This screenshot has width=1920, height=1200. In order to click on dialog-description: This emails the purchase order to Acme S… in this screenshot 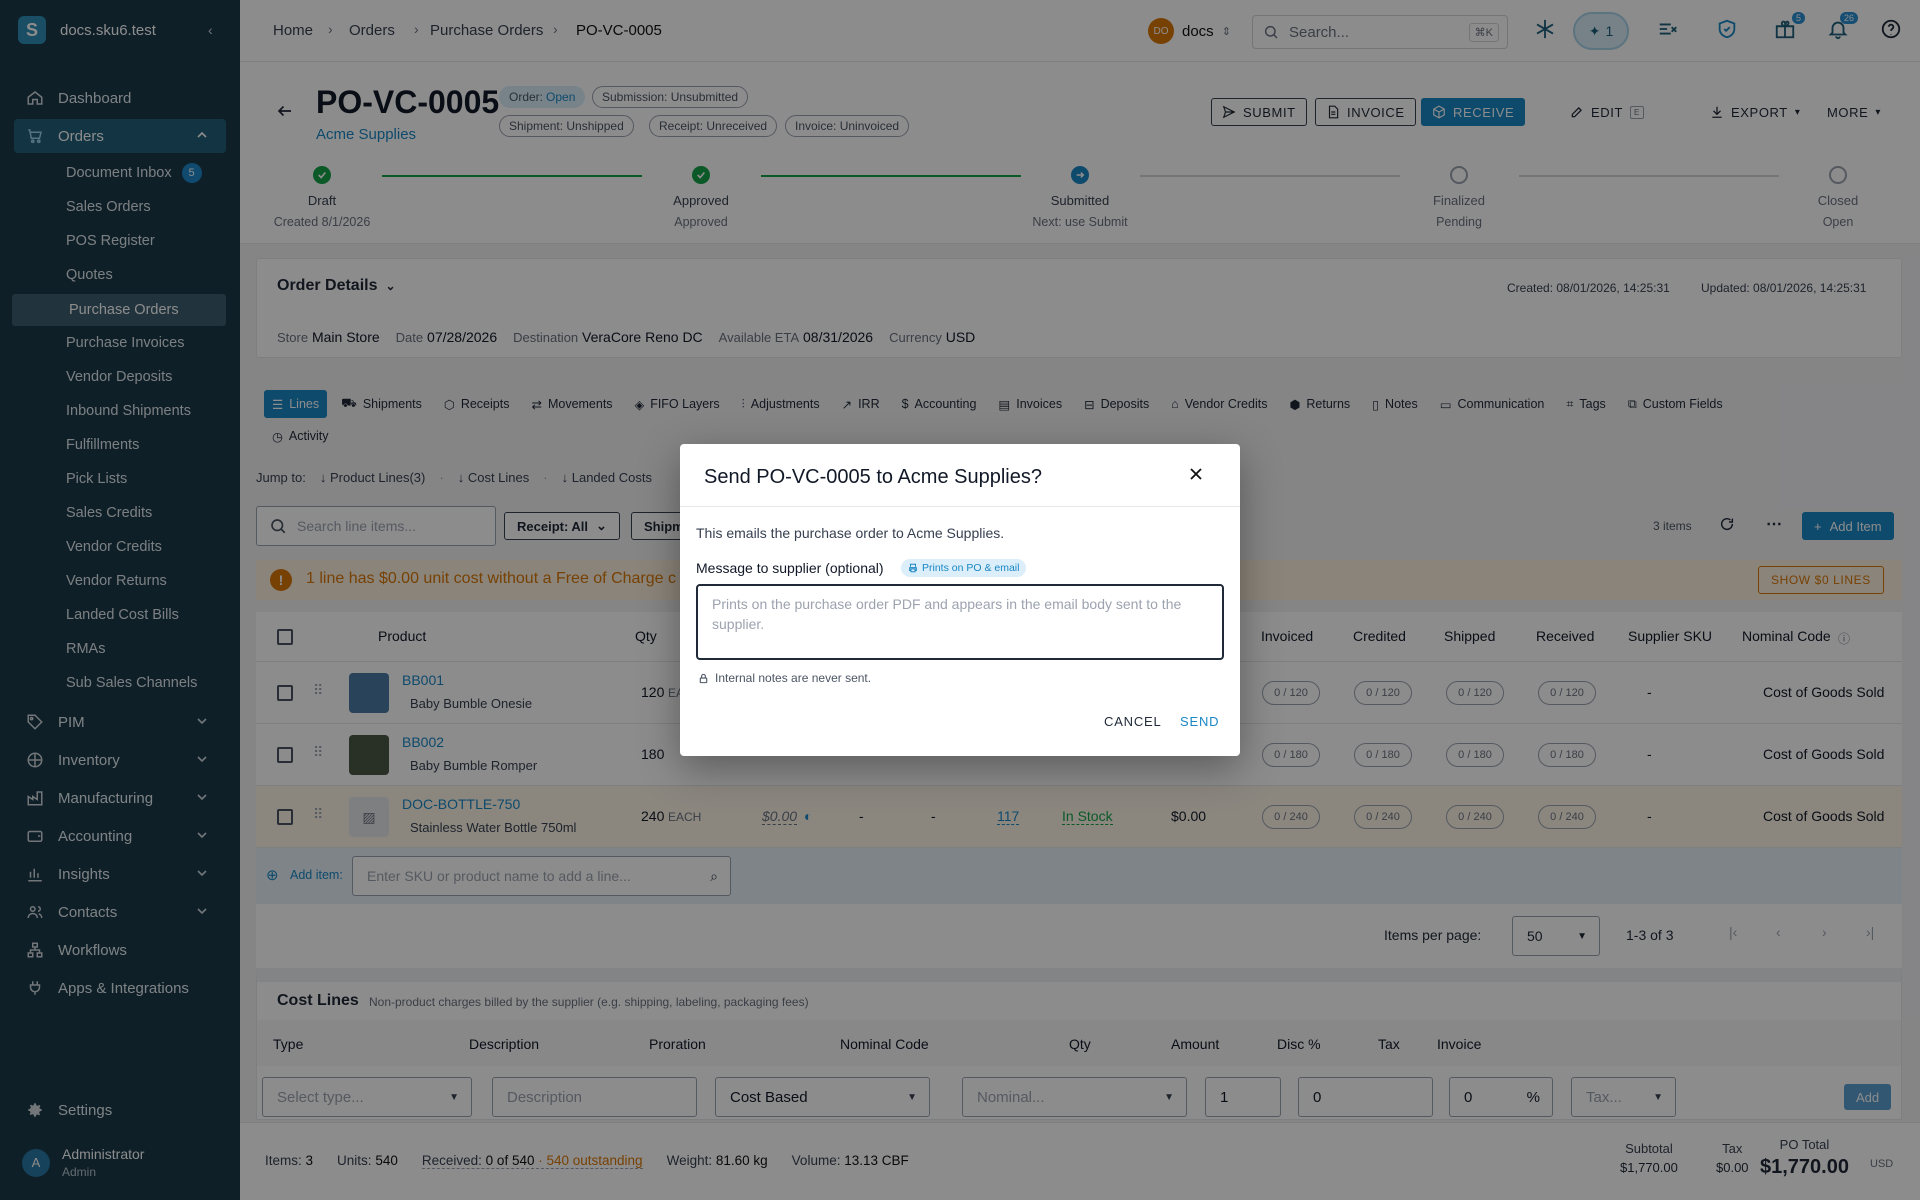, I will do `click(850, 533)`.